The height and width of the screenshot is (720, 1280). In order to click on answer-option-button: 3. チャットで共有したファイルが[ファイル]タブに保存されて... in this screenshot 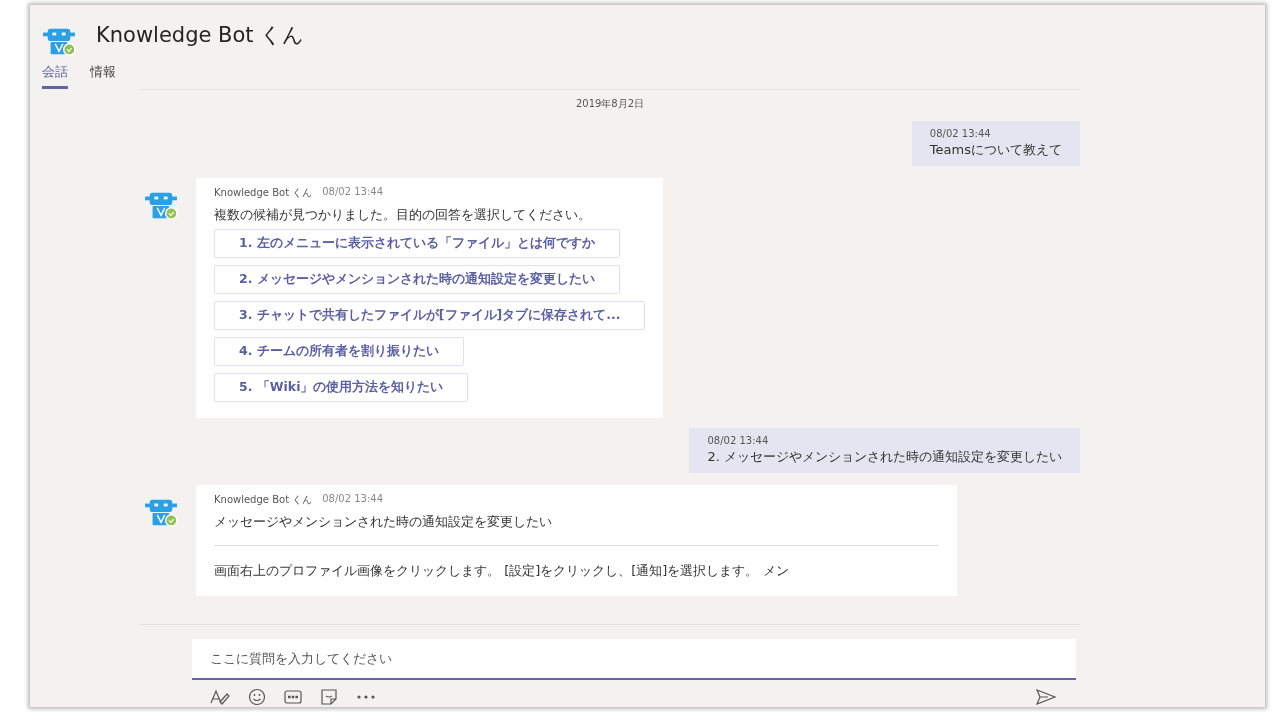, I will do `click(430, 315)`.